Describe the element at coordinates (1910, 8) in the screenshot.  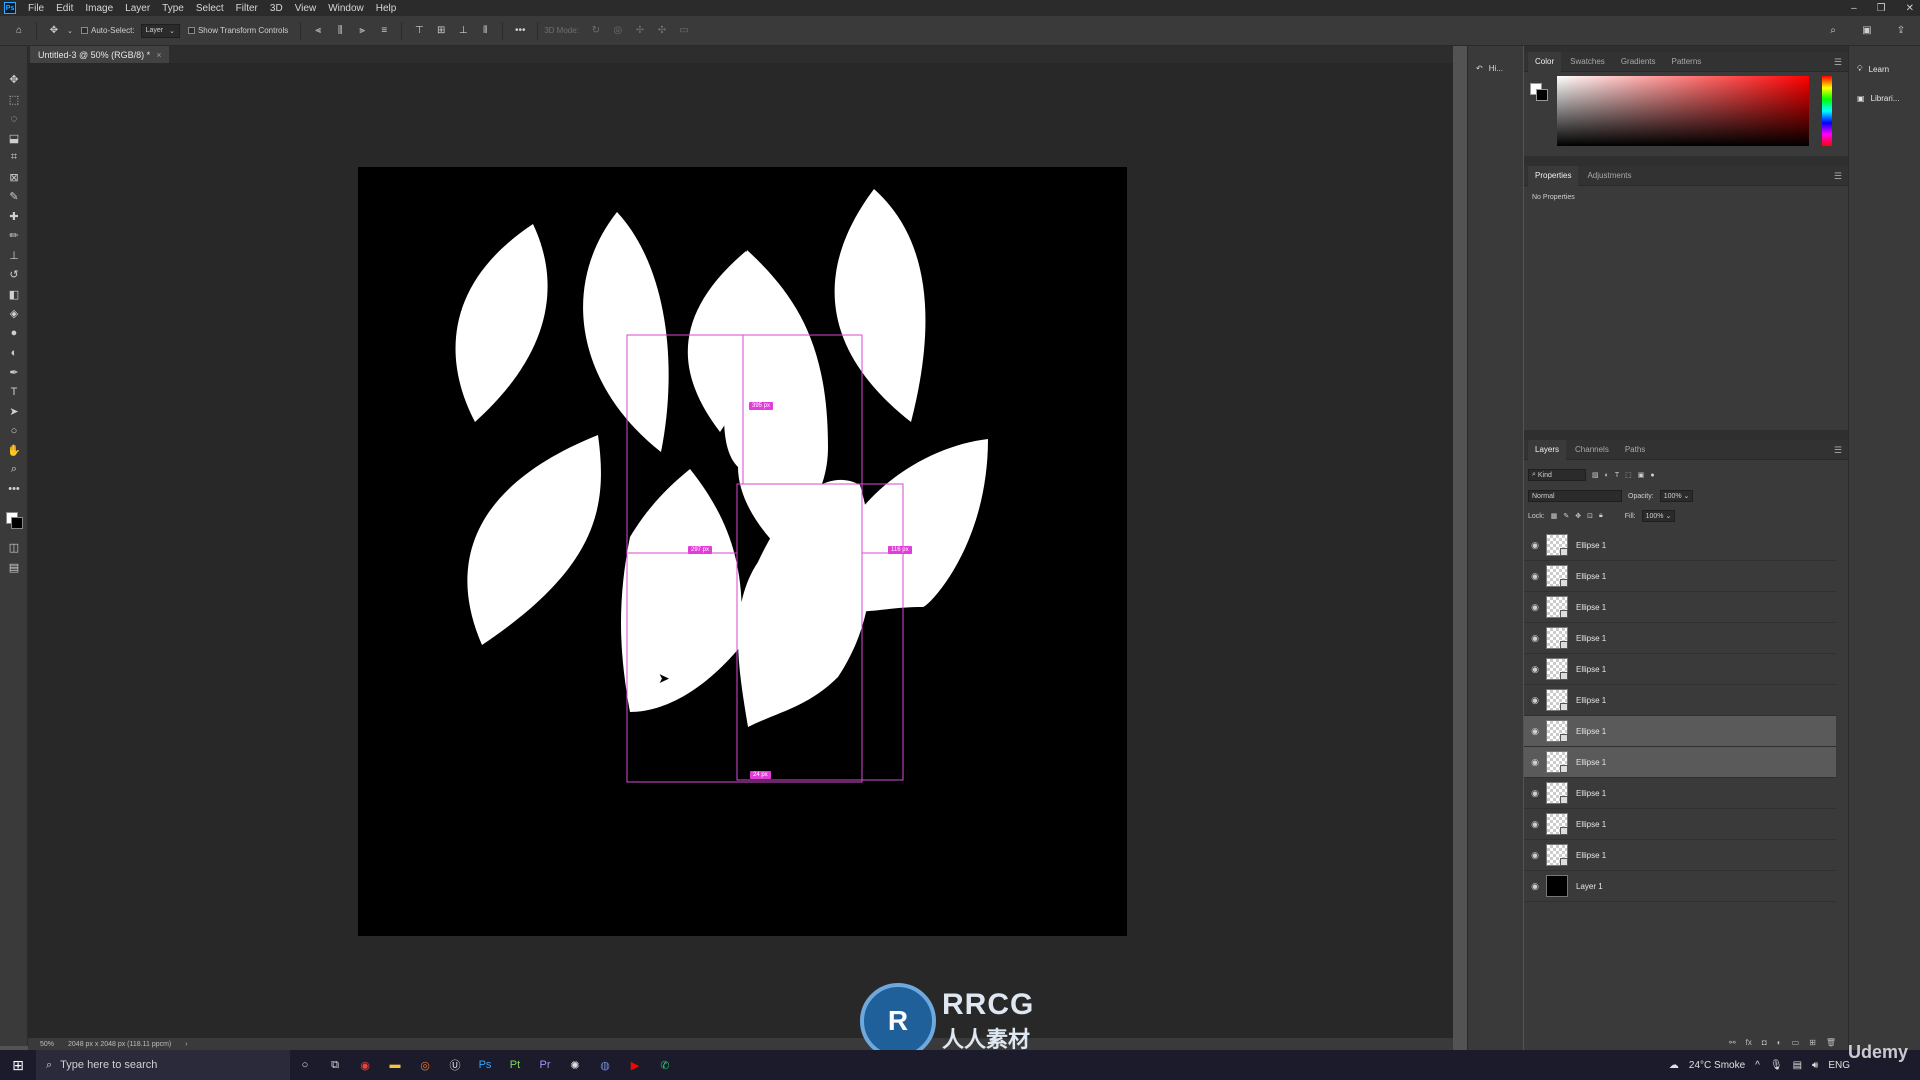
I see `close-icon: ✕` at that location.